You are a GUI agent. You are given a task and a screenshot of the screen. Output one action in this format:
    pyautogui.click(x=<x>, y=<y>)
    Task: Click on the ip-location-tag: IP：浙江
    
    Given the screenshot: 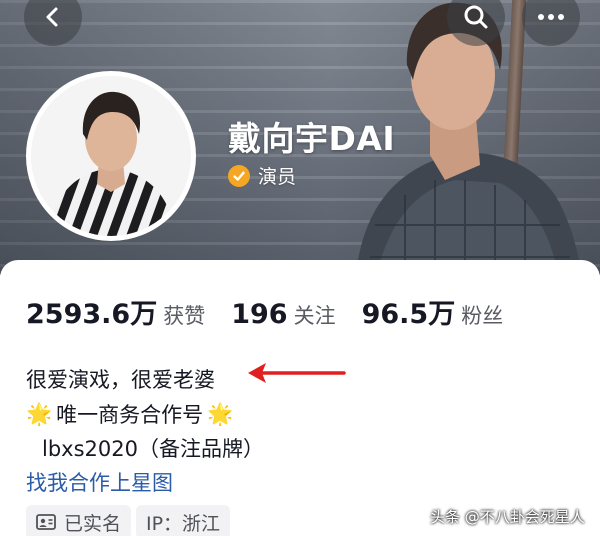 What is the action you would take?
    pyautogui.click(x=183, y=520)
    